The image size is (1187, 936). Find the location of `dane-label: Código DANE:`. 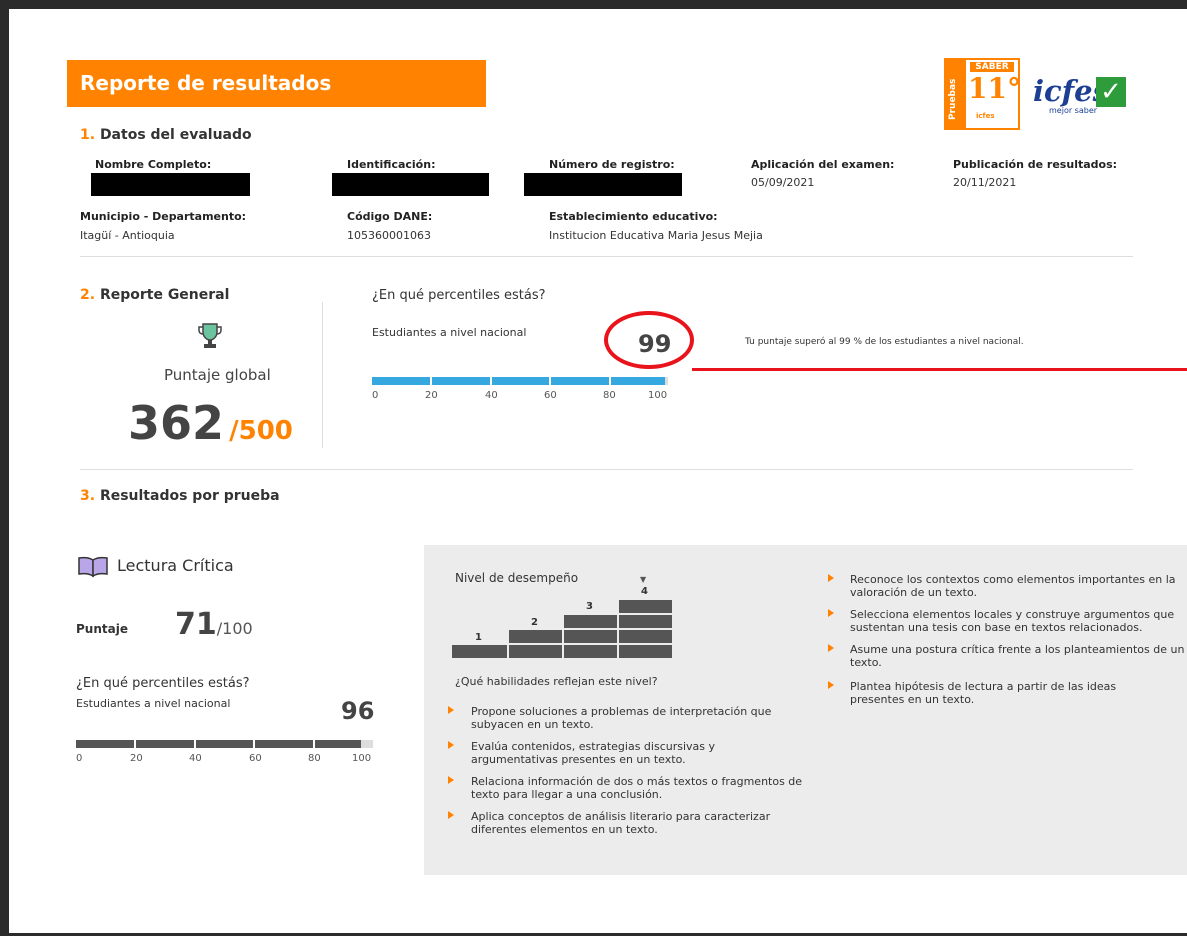

dane-label: Código DANE: is located at coordinates (390, 216).